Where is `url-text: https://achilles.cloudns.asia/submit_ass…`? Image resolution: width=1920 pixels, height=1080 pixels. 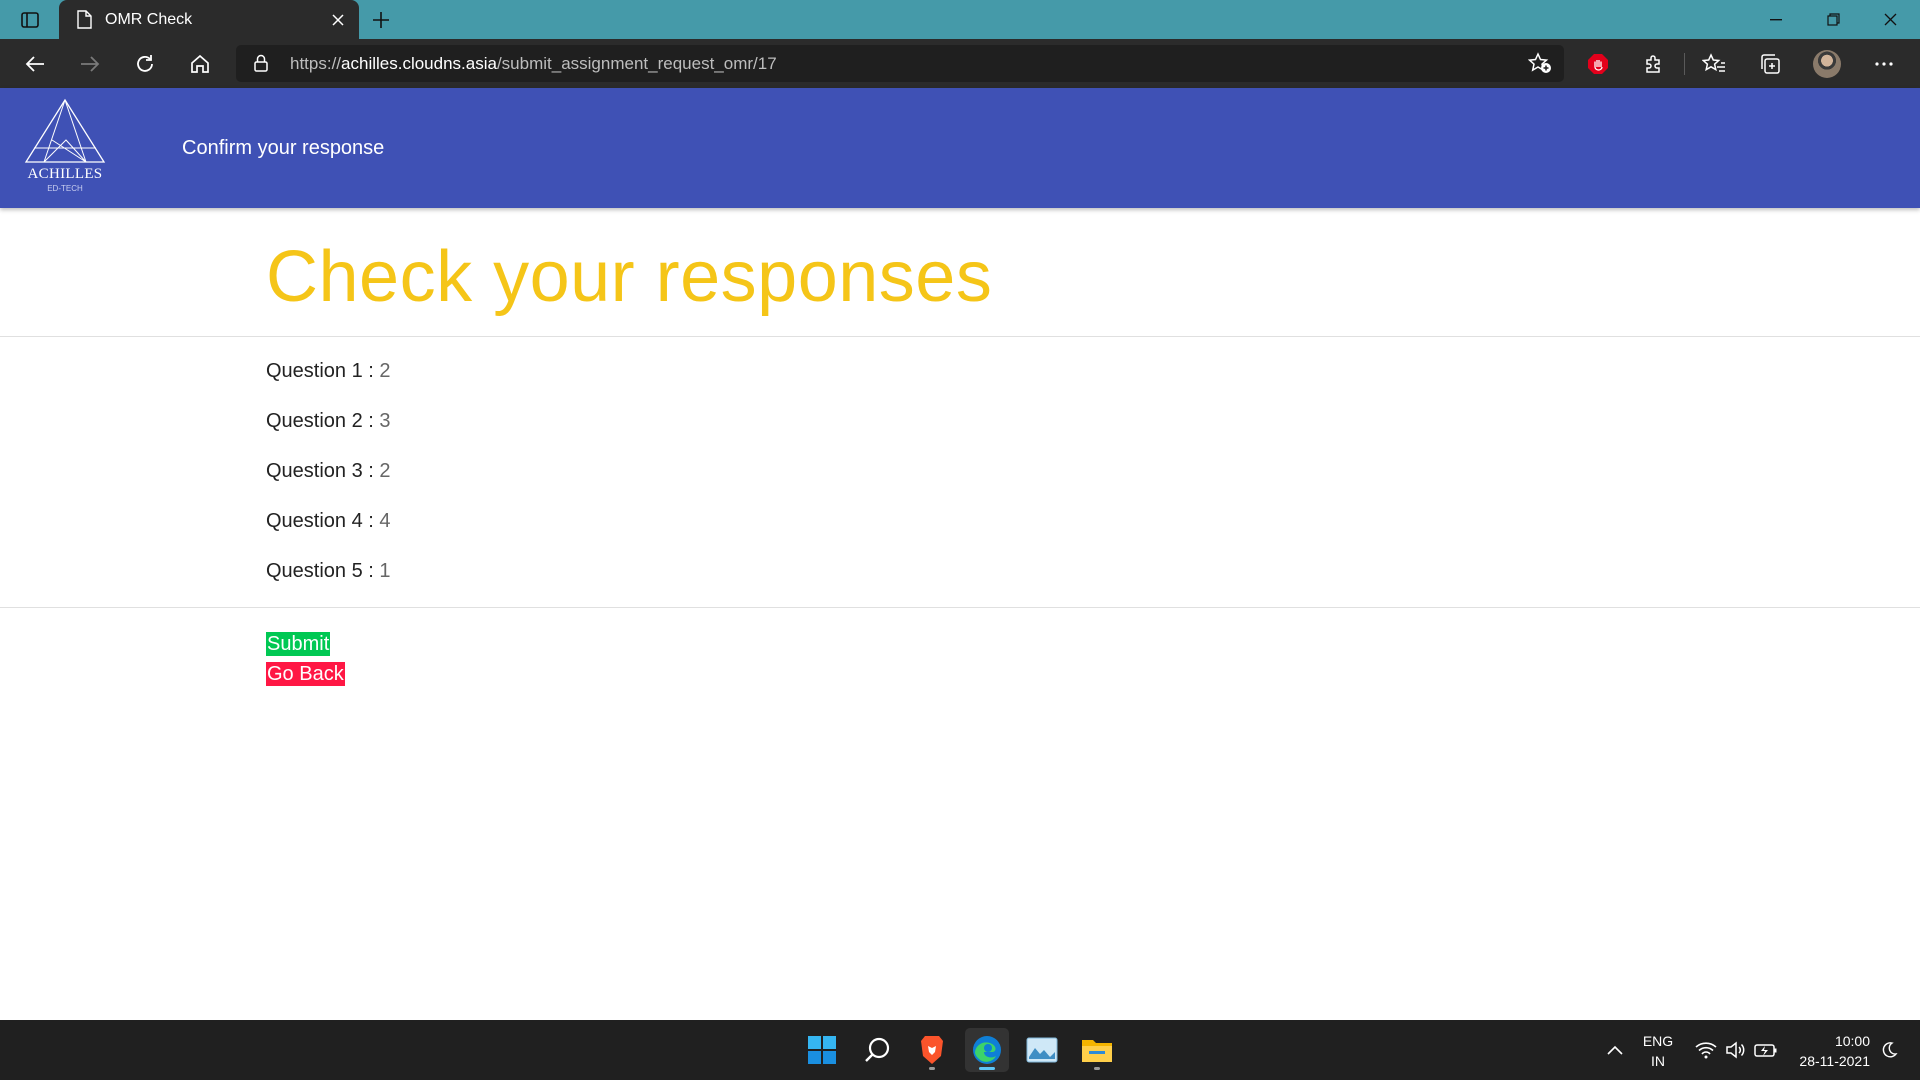 url-text: https://achilles.cloudns.asia/submit_ass… is located at coordinates (533, 64).